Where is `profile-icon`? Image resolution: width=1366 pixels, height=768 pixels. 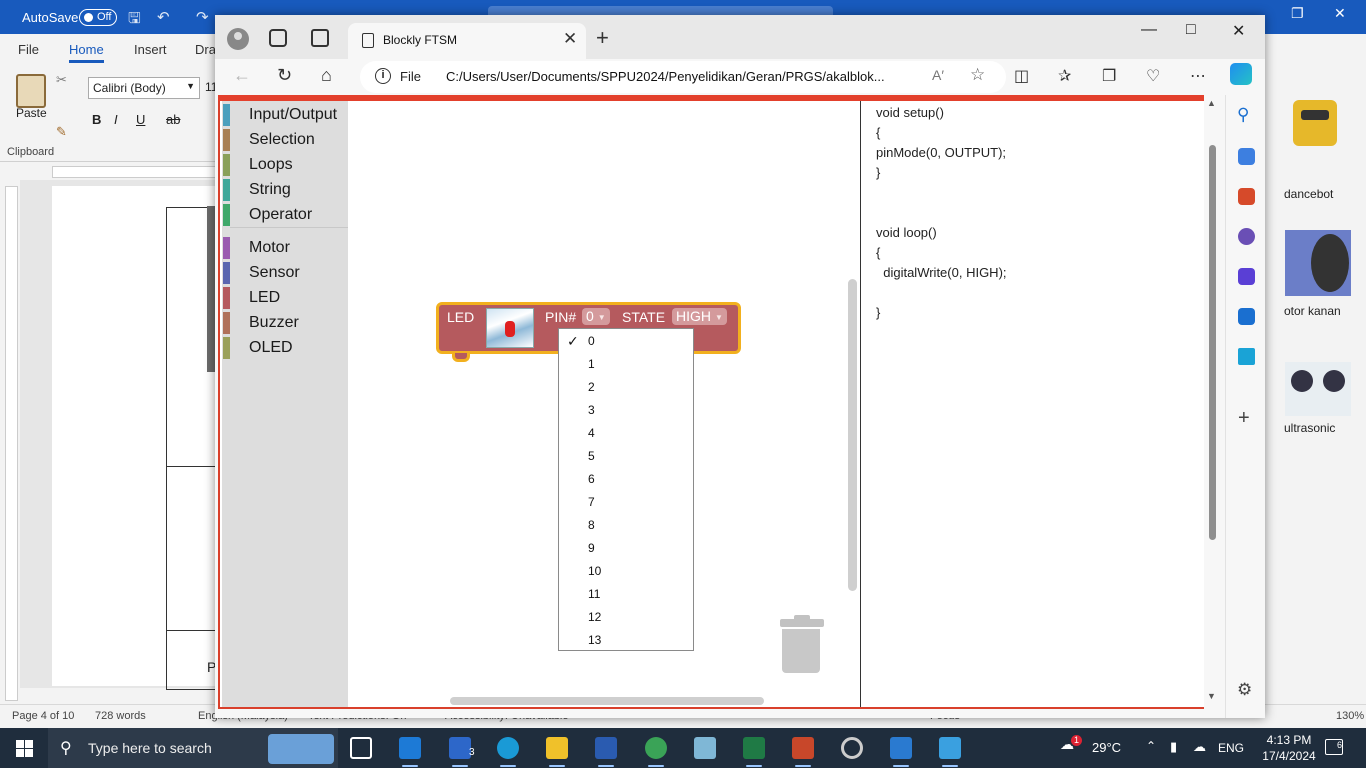
profile-icon is located at coordinates (238, 39).